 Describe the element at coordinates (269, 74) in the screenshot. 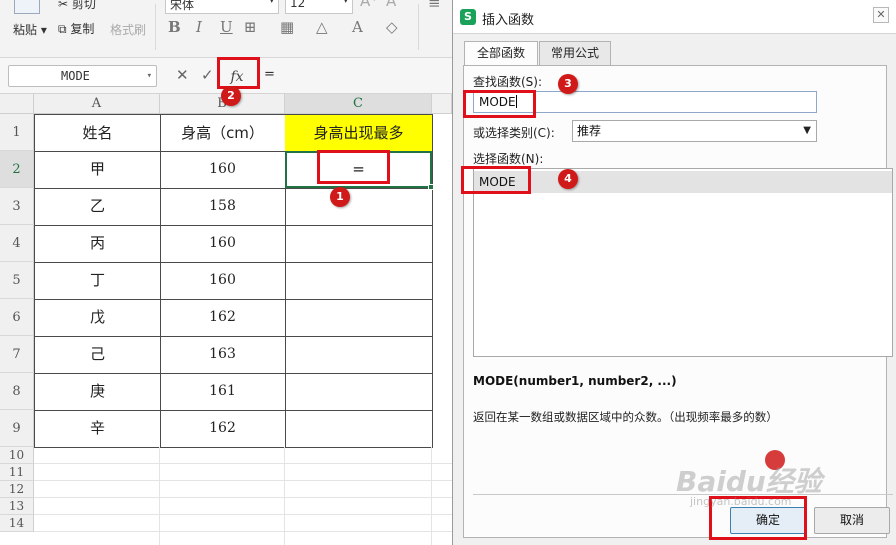

I see `formula-input: =` at that location.